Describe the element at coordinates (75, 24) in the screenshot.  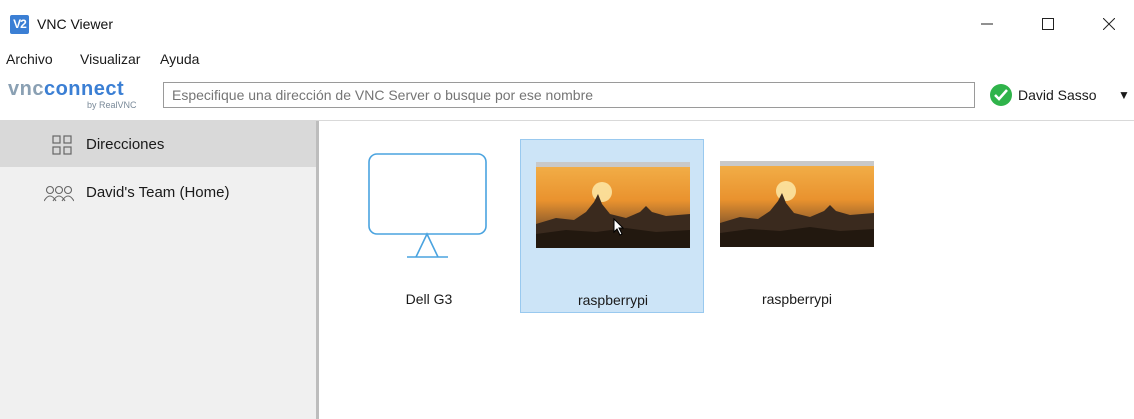
I see `window-title: VNC Viewer` at that location.